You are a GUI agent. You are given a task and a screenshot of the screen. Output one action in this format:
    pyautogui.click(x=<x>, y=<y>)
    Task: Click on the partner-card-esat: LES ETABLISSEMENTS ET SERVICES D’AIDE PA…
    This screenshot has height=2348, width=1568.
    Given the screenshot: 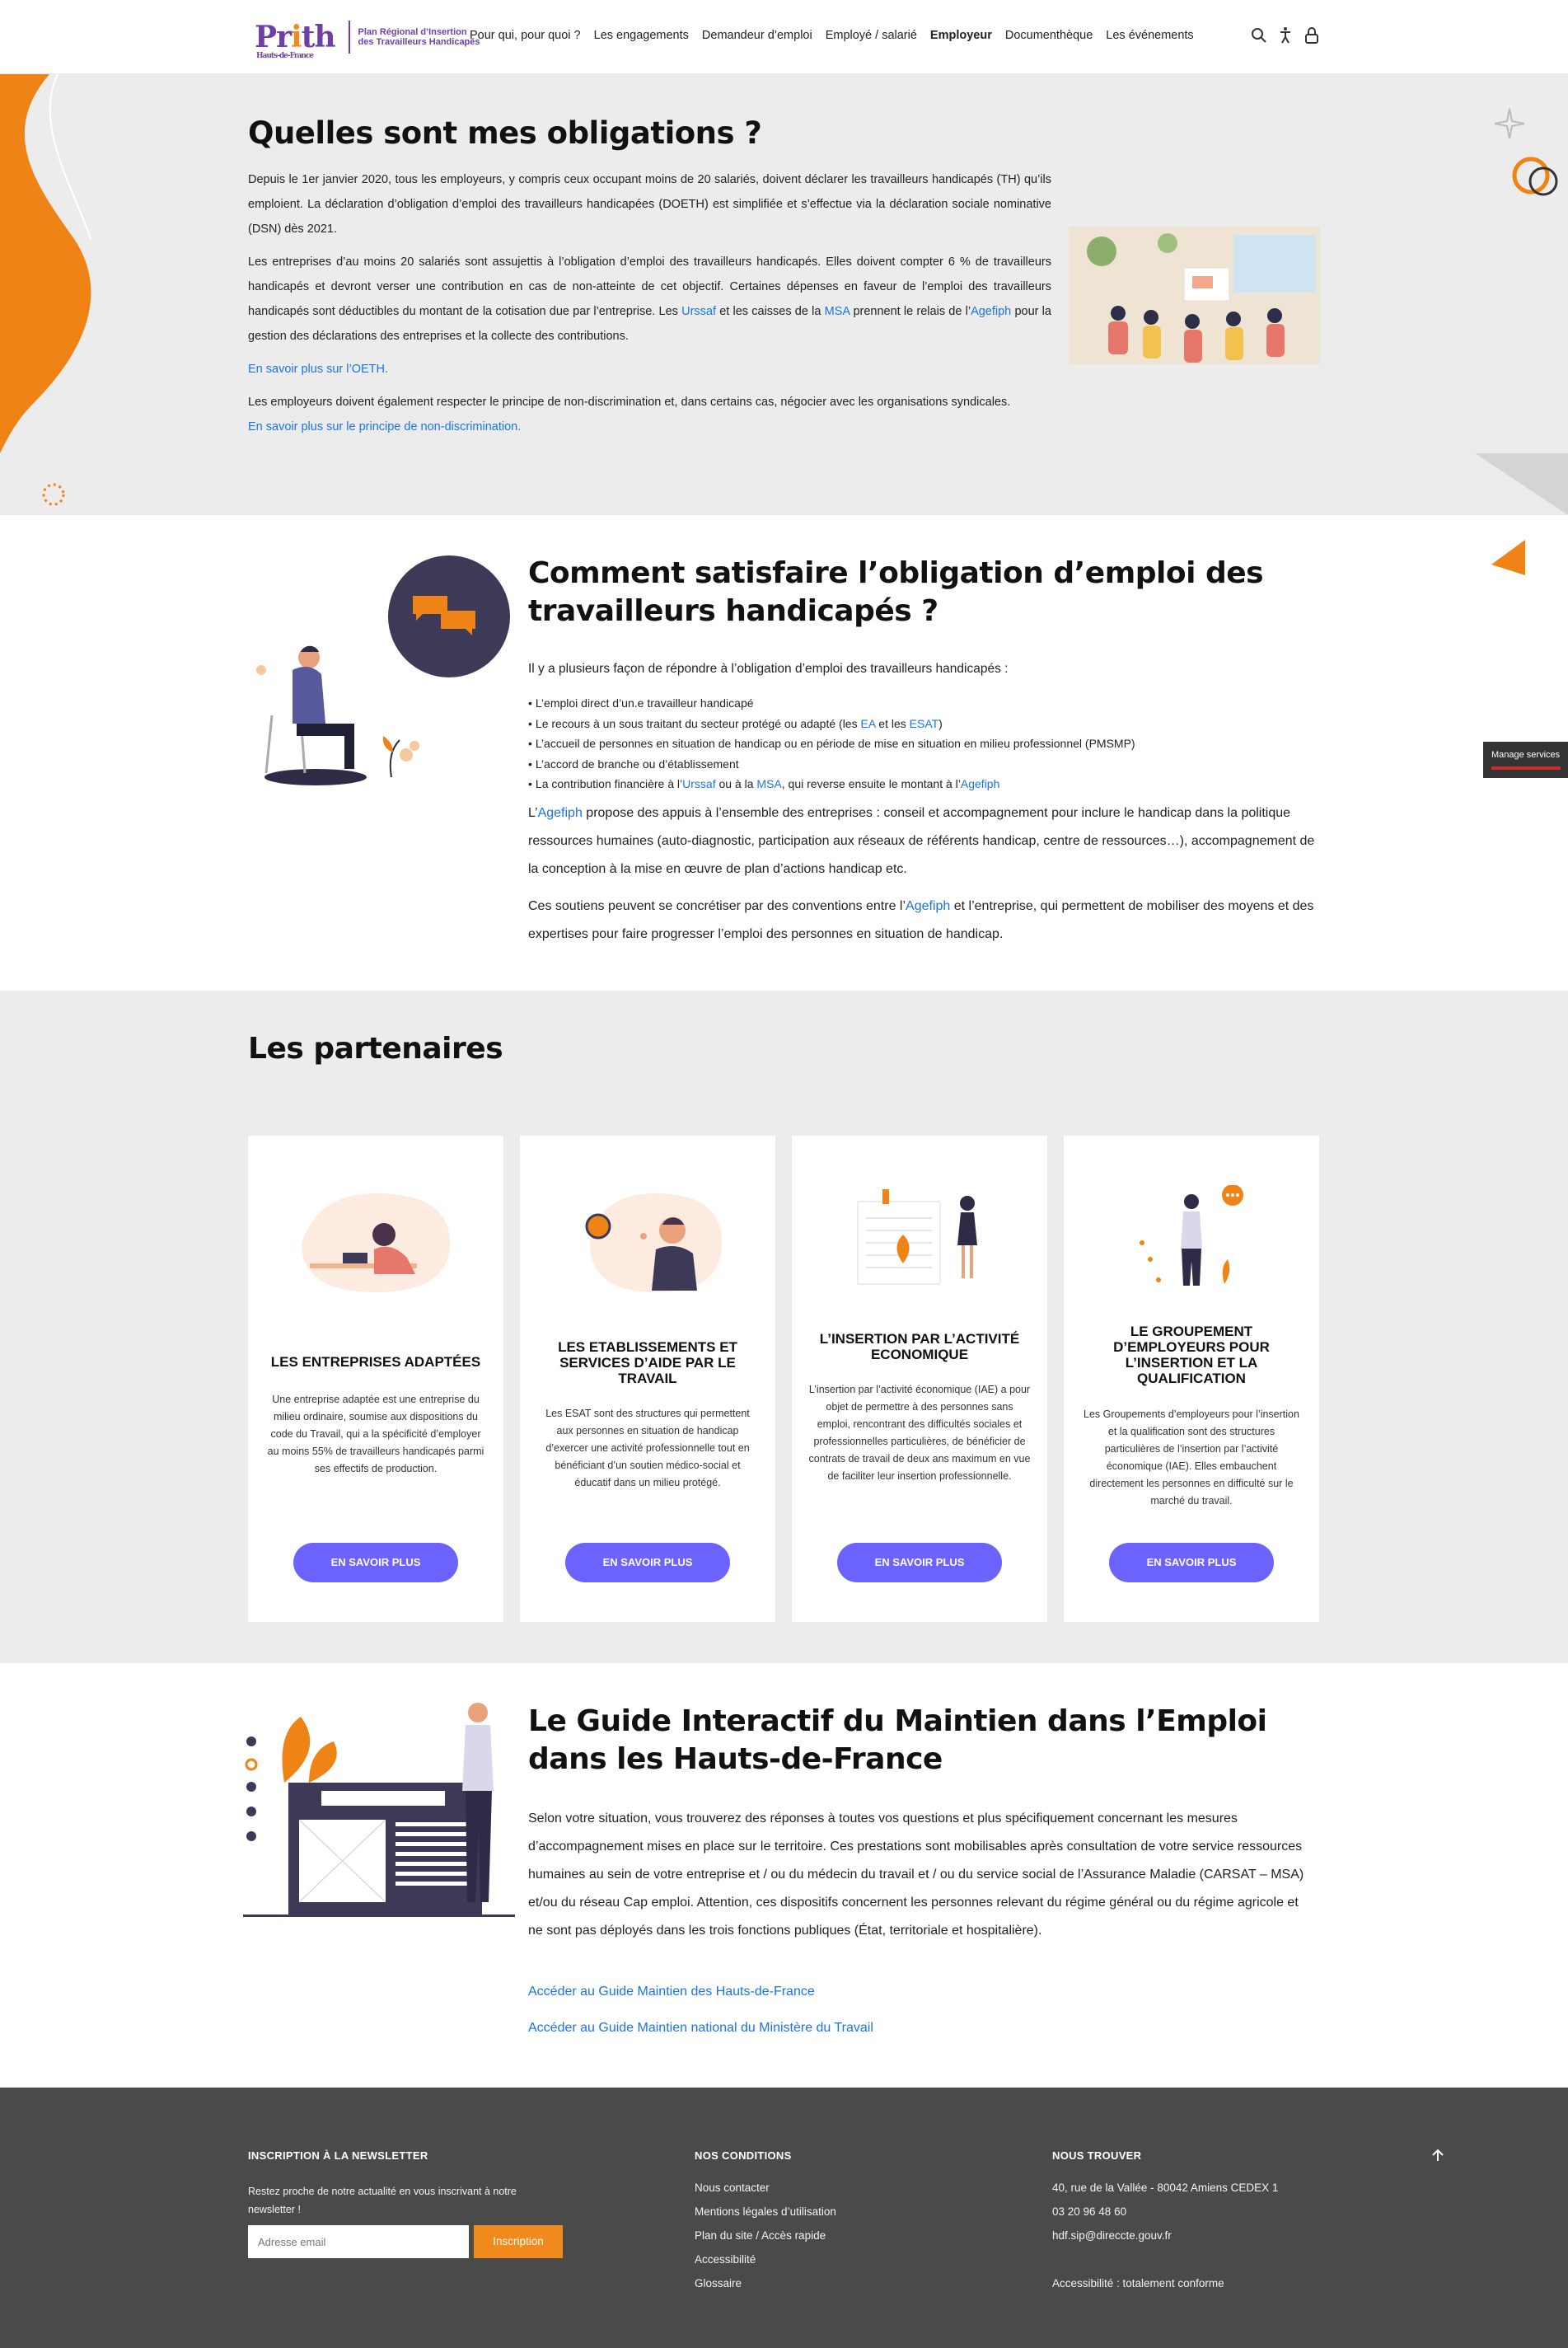 What is the action you would take?
    pyautogui.click(x=647, y=1379)
    